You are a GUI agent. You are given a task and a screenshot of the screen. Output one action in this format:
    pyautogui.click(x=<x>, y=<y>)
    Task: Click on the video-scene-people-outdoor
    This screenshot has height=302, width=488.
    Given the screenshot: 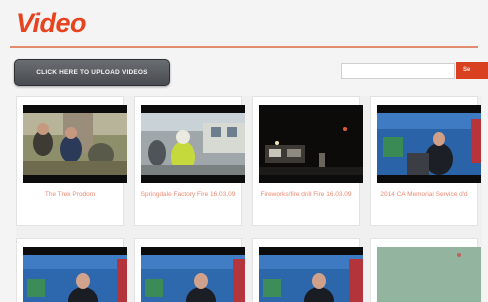 What is the action you would take?
    pyautogui.click(x=75, y=144)
    